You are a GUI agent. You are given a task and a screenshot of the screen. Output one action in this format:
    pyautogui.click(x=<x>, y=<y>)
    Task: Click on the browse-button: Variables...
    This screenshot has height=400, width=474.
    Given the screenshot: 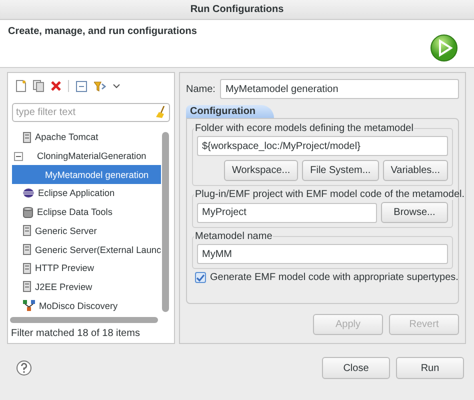 What is the action you would take?
    pyautogui.click(x=415, y=170)
    